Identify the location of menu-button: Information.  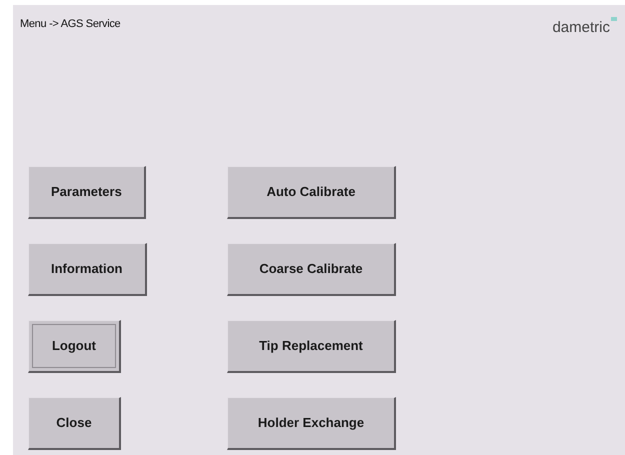
(87, 269).